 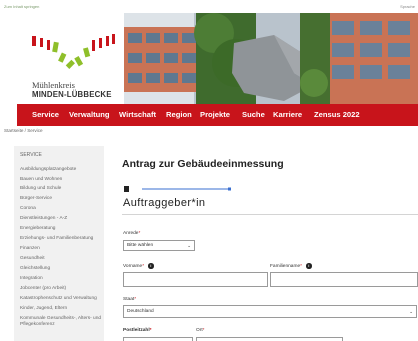 I want to click on sidebar-item: Bildung und Schule, so click(x=61, y=189).